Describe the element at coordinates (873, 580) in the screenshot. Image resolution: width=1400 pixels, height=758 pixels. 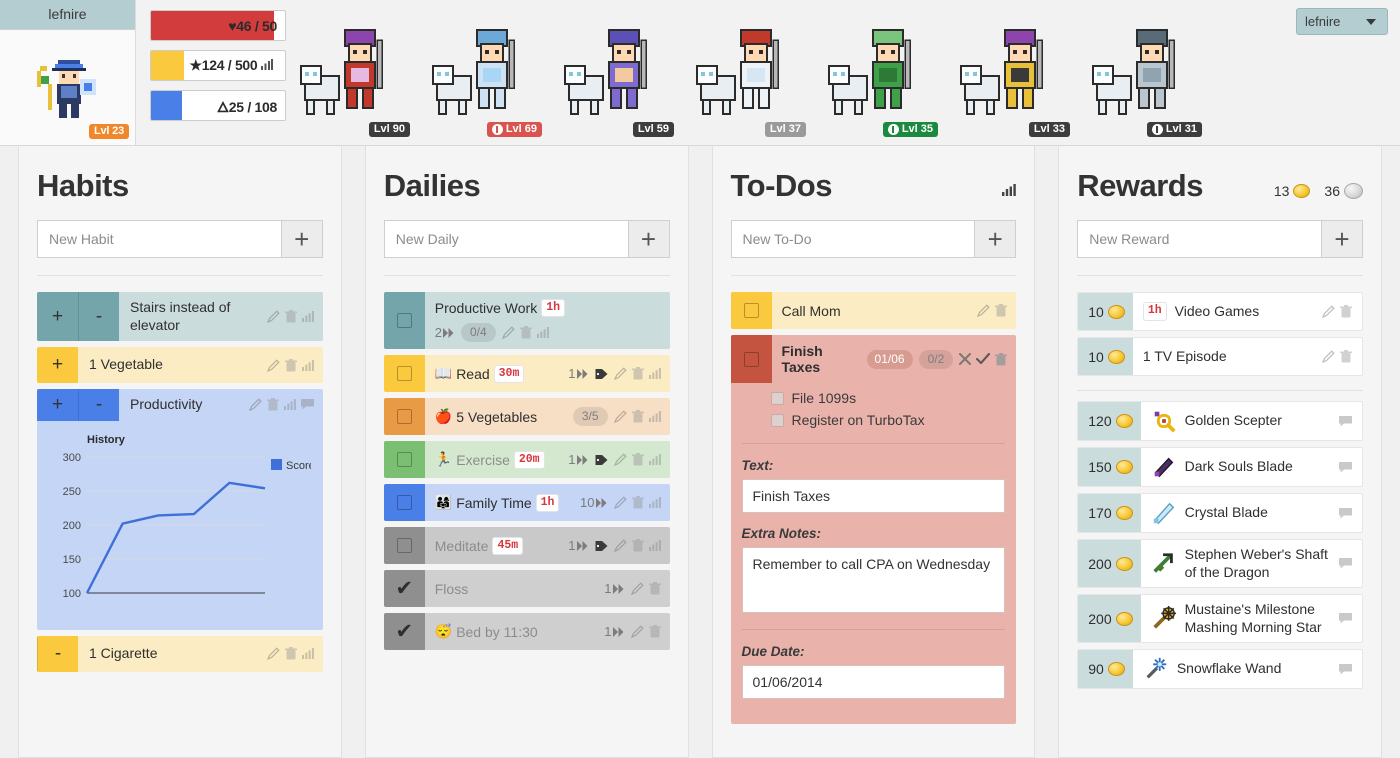
I see `todo-notes-input: Remember to call CPA on Wednesday` at that location.